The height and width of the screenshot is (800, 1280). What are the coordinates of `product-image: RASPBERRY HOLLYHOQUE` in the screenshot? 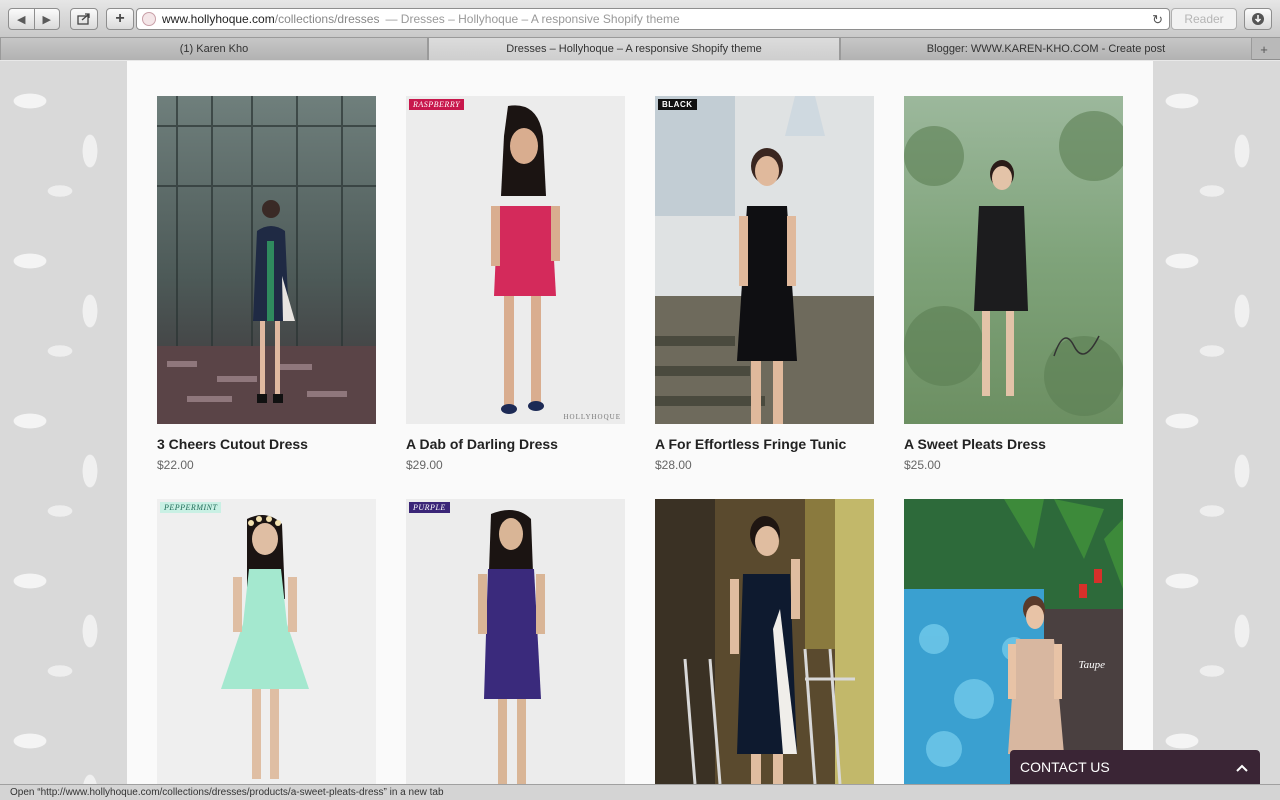 It's located at (515, 260).